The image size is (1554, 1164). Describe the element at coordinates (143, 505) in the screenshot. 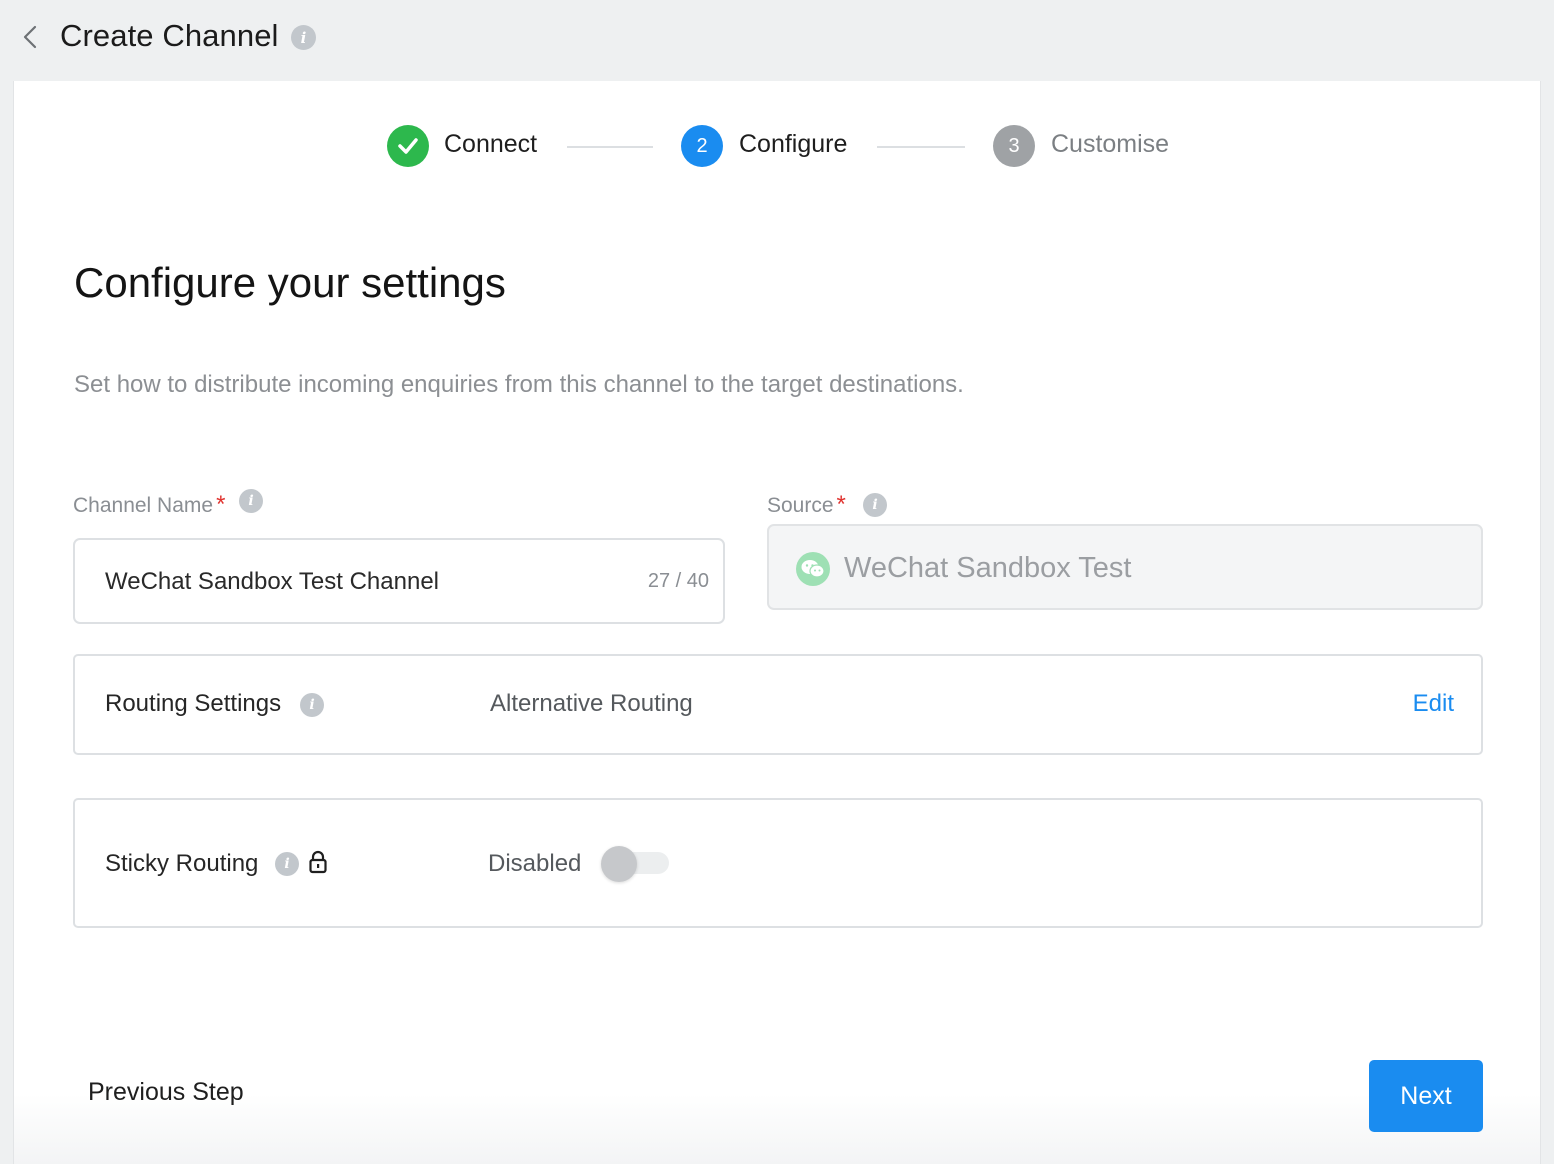

I see `channel-name-label-text: Channel Name` at that location.